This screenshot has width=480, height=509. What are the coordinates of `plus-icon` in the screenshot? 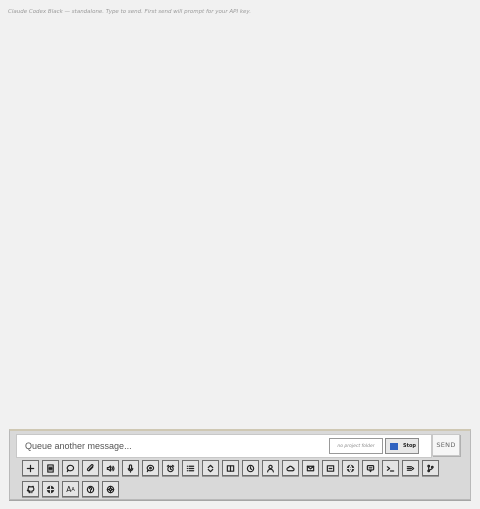 It's located at (30, 468).